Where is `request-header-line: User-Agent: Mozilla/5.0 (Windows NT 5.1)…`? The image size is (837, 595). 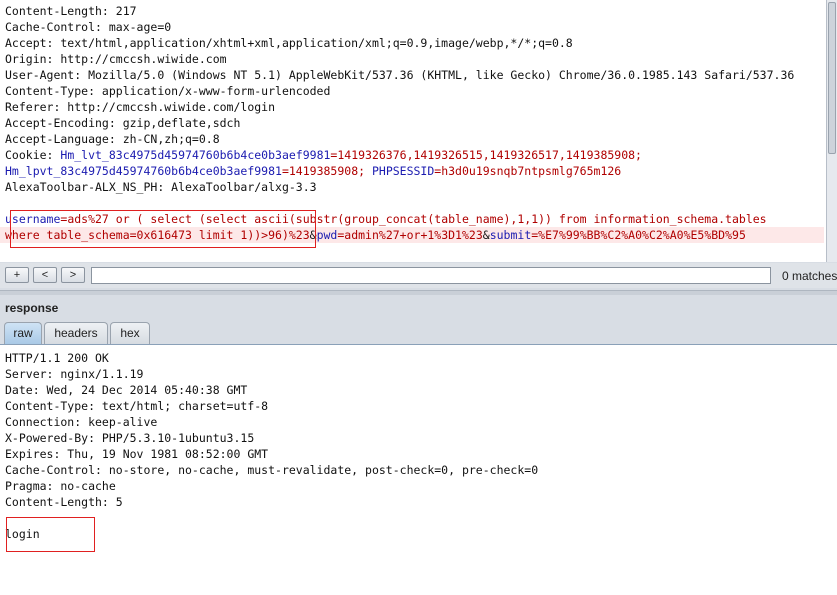 request-header-line: User-Agent: Mozilla/5.0 (Windows NT 5.1)… is located at coordinates (400, 75).